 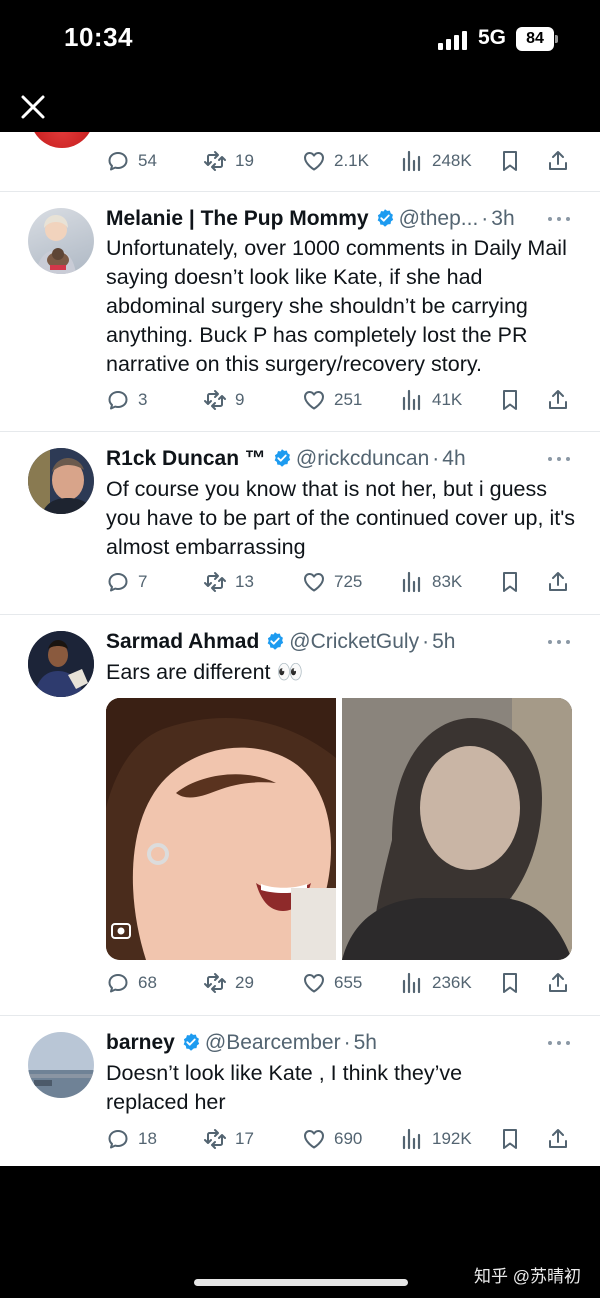 I want to click on views-button: 248K, so click(x=436, y=161).